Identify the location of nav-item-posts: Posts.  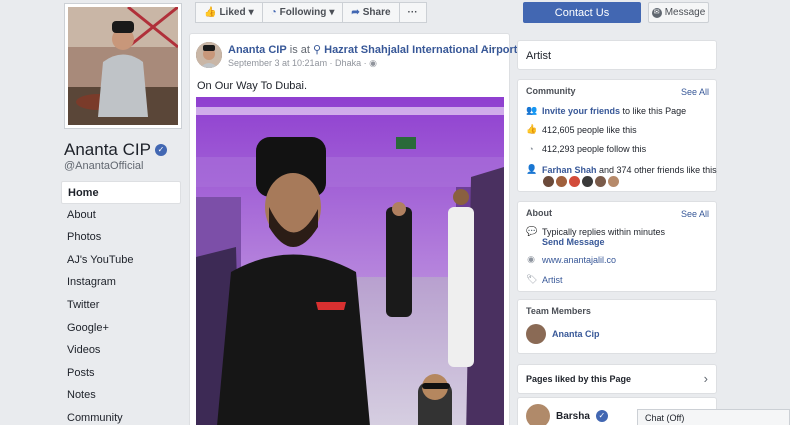
(121, 373).